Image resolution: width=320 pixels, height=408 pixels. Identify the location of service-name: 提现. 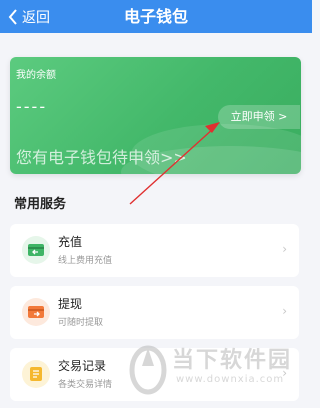
(70, 304).